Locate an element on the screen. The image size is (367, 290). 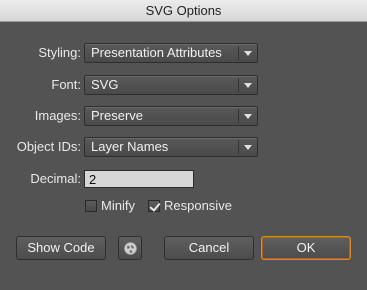
styling-value: Presentation Attributes is located at coordinates (156, 52).